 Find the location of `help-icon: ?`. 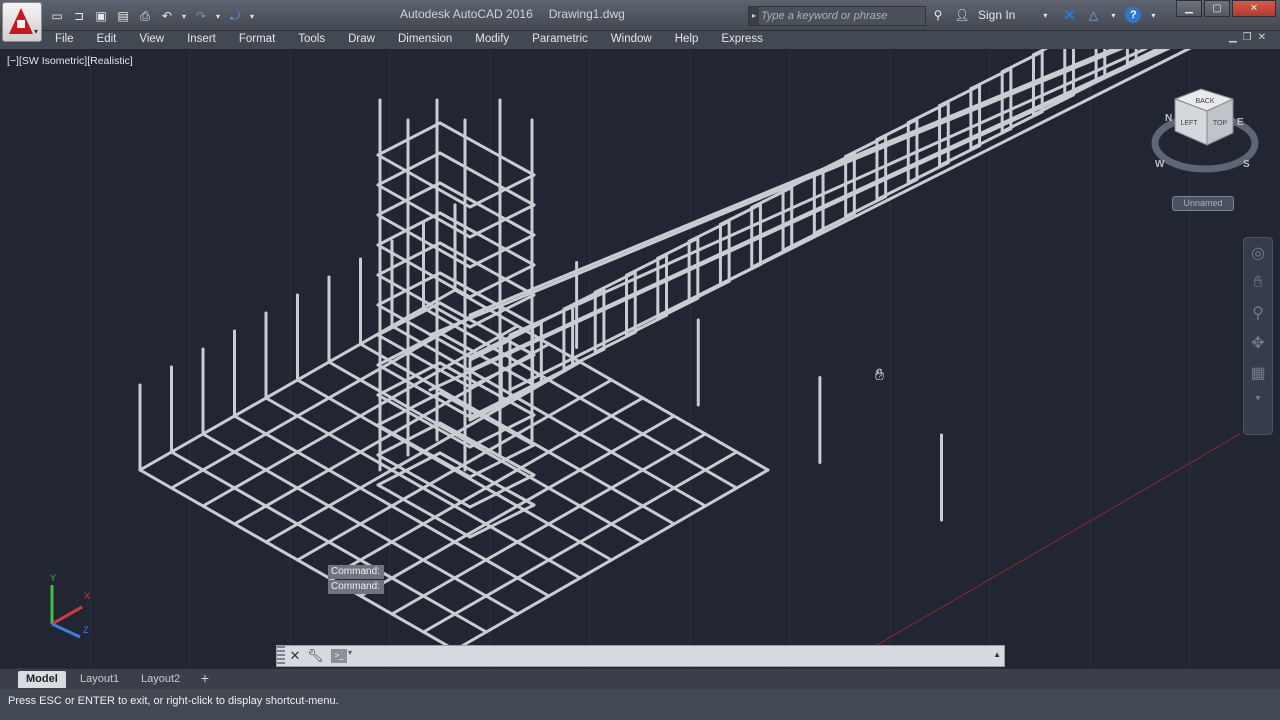

help-icon: ? is located at coordinates (1133, 15).